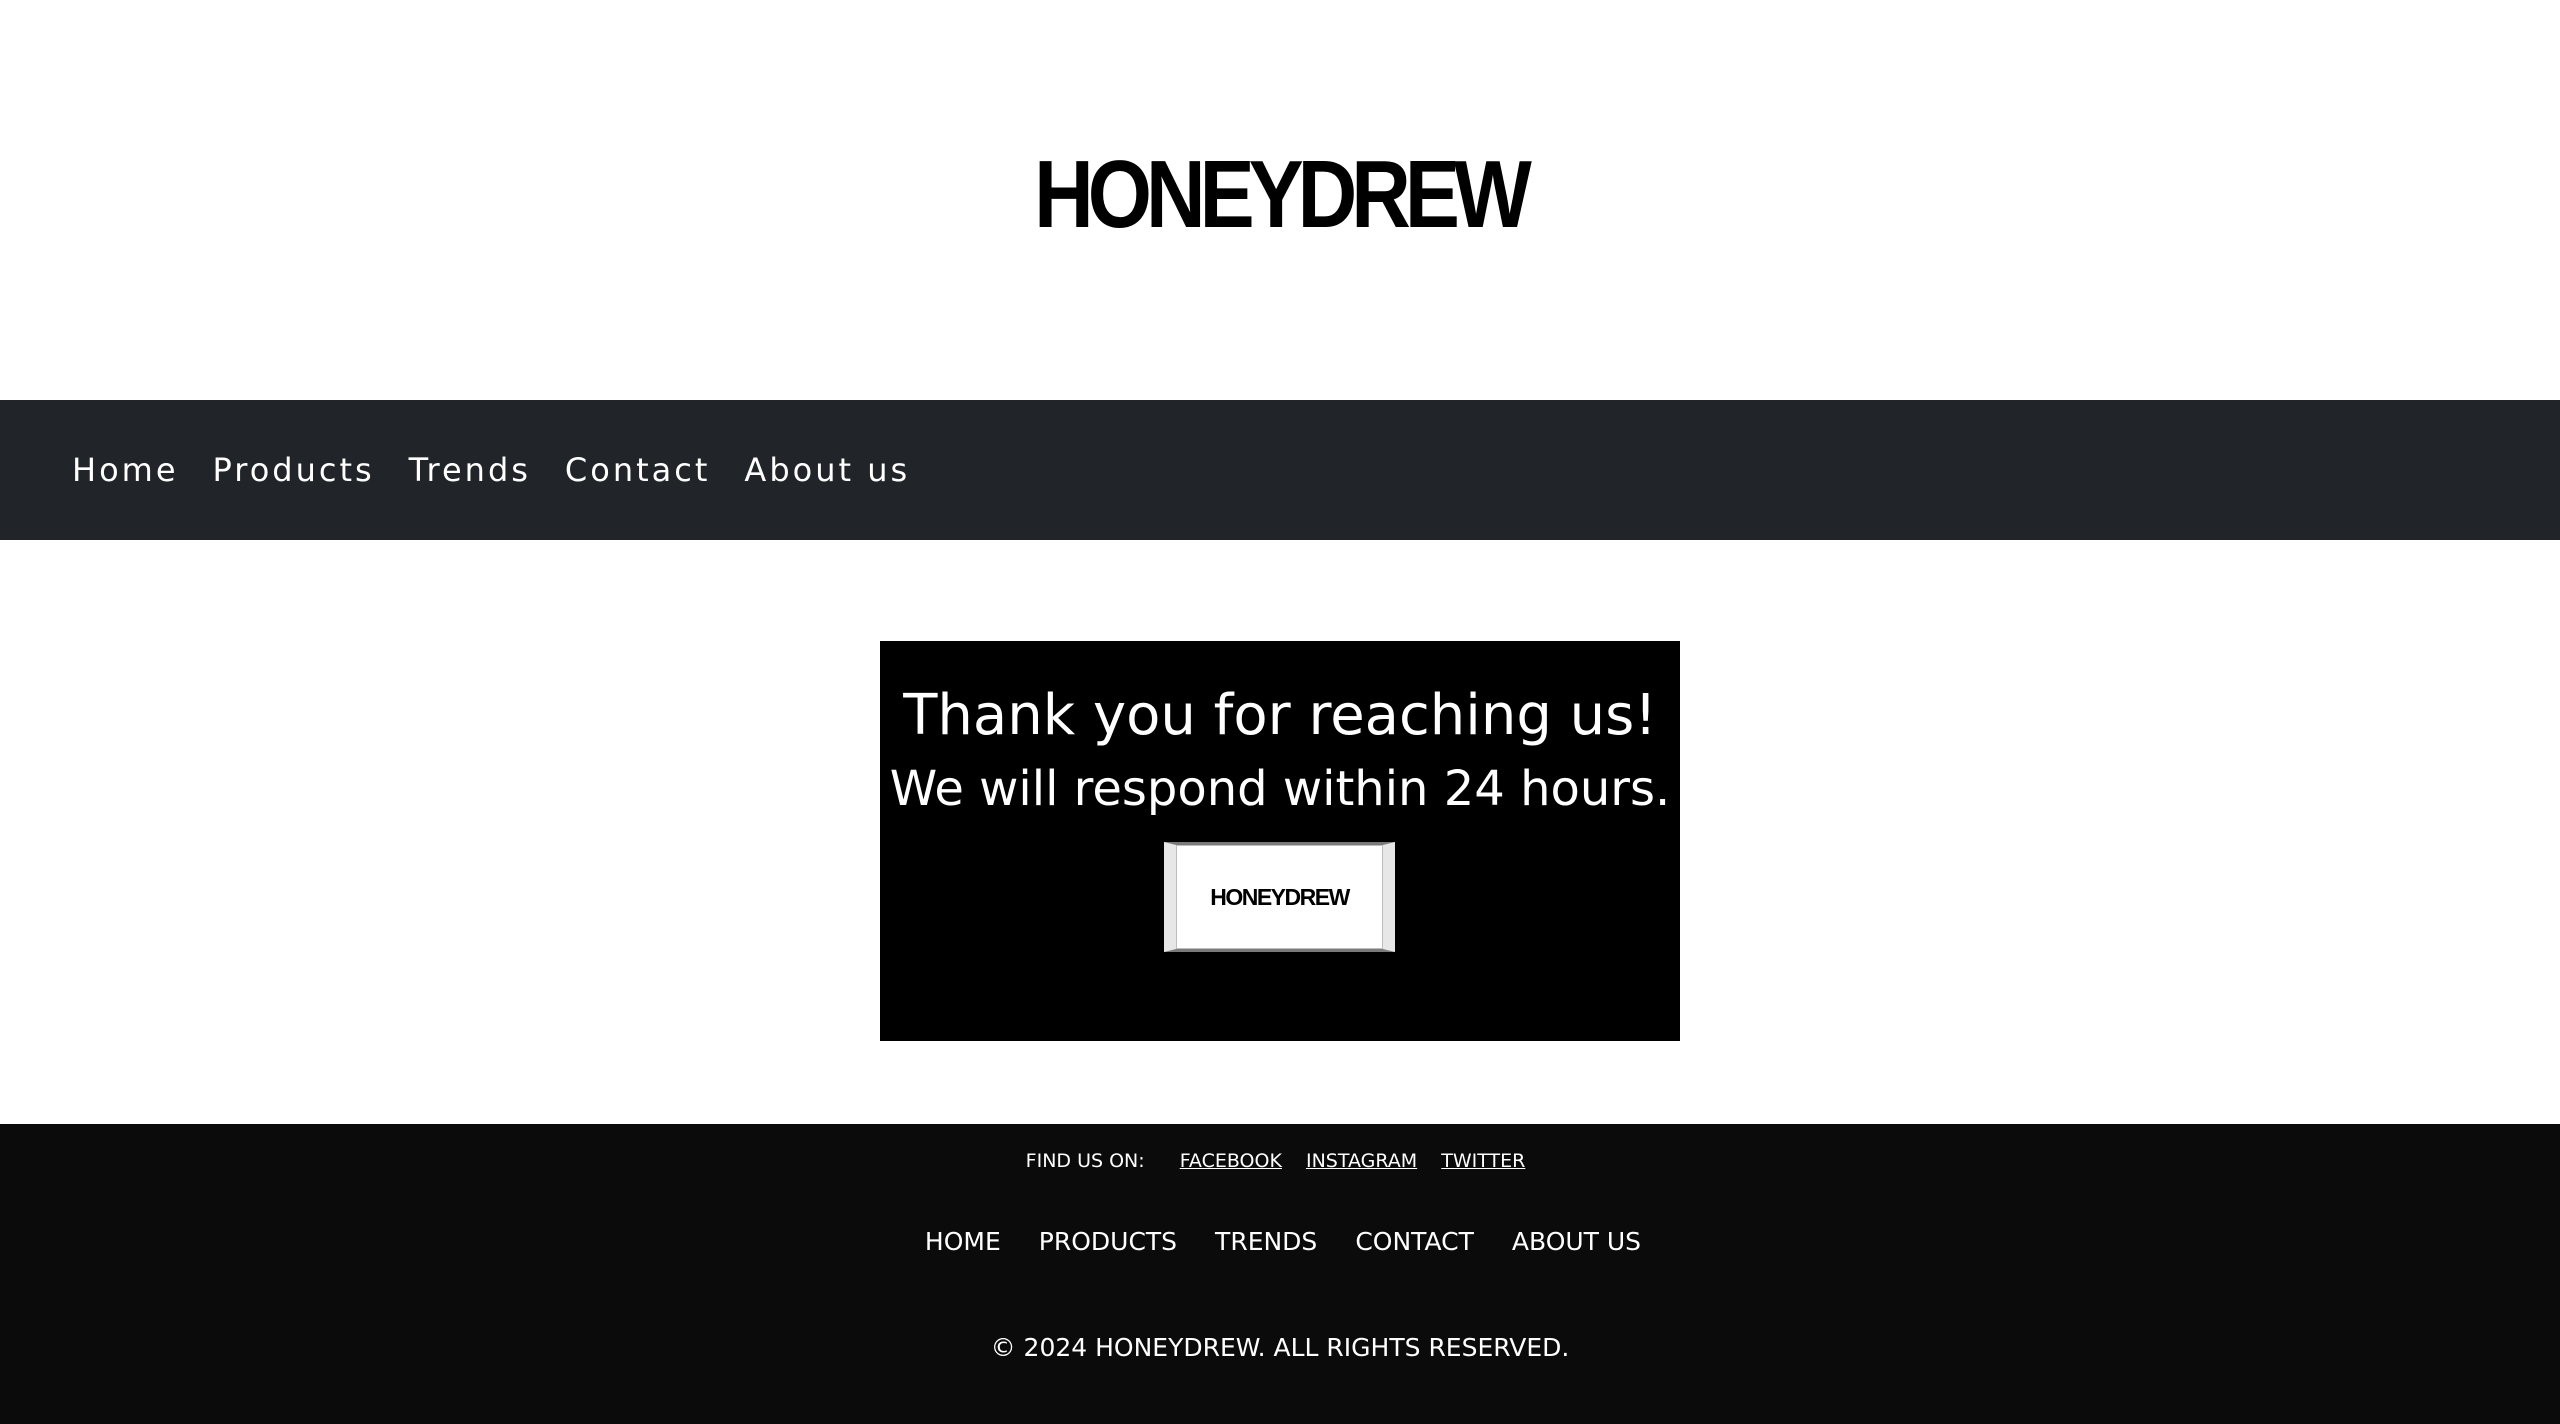  I want to click on home-logo-button: HONEYDREW, so click(1279, 897).